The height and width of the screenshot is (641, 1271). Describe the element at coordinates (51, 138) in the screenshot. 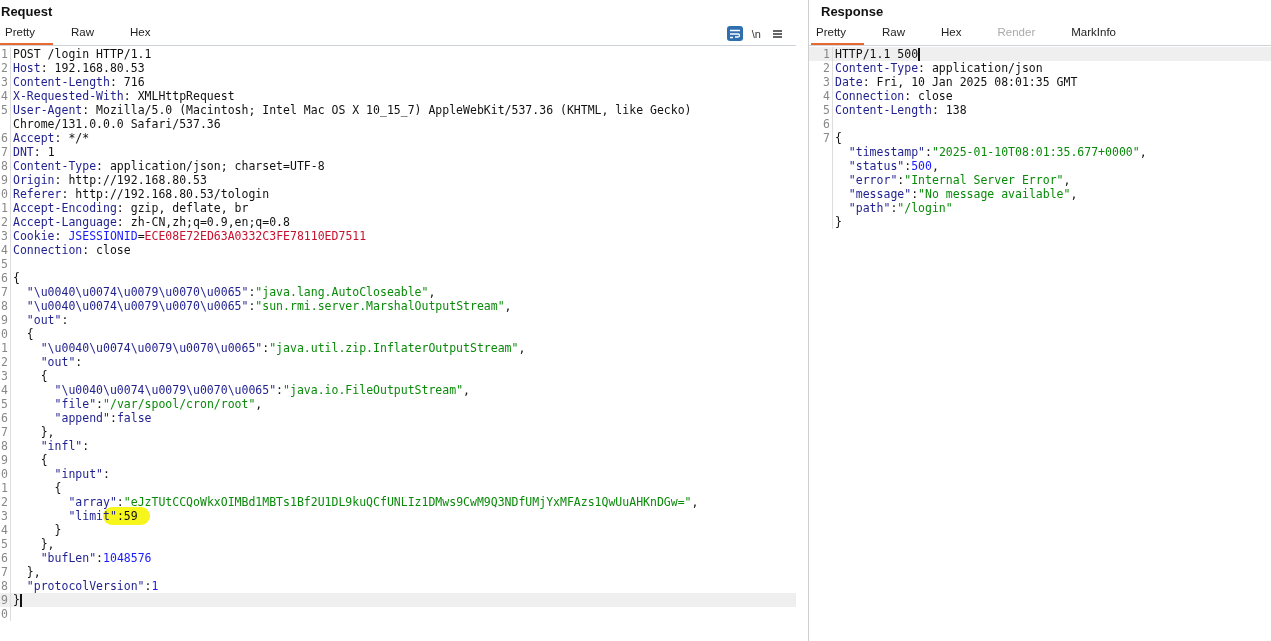

I see `code-line: Accept: */*` at that location.